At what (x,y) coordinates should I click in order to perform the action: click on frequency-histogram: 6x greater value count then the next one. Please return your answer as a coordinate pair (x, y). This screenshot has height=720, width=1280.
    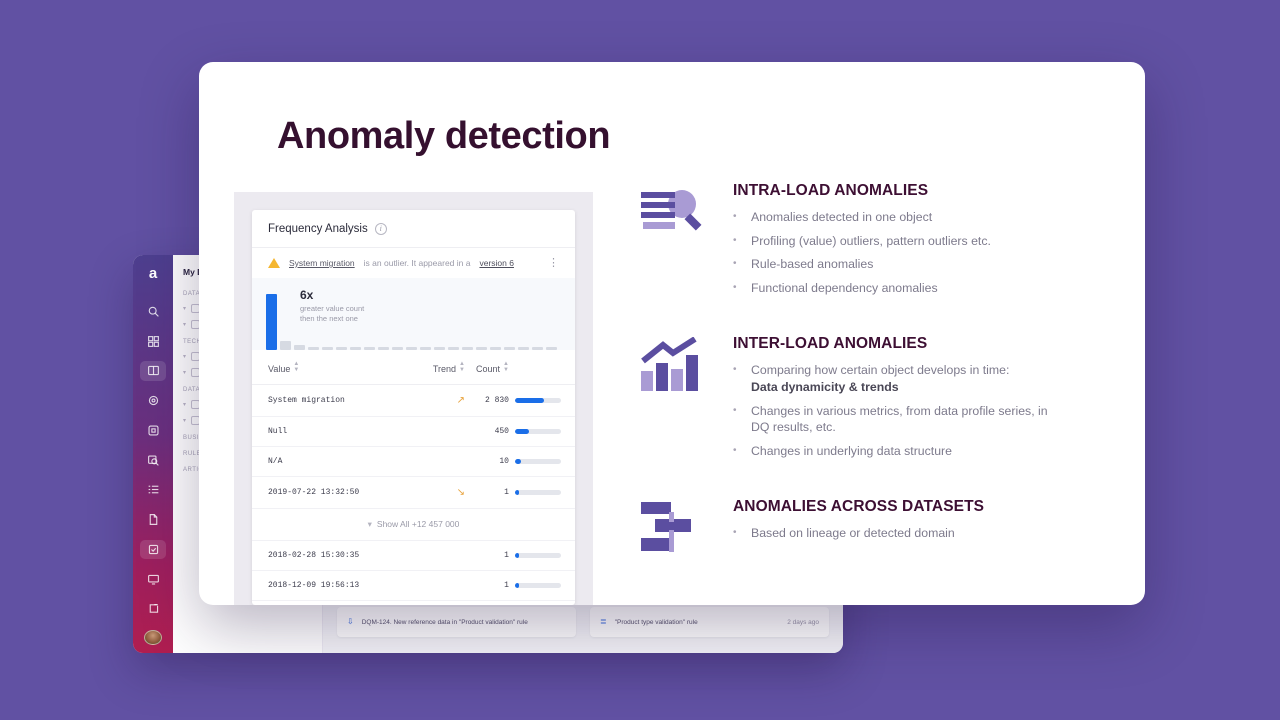
    Looking at the image, I should click on (413, 314).